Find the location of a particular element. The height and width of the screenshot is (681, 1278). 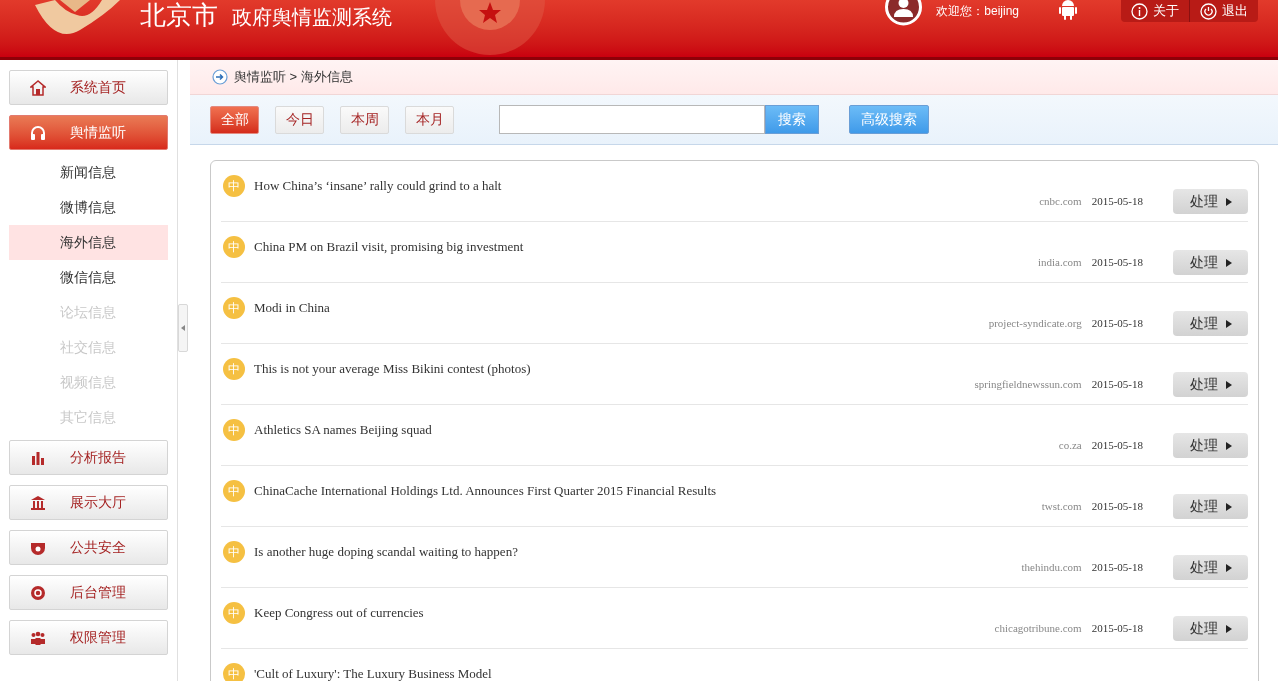

building-icon is located at coordinates (38, 502).